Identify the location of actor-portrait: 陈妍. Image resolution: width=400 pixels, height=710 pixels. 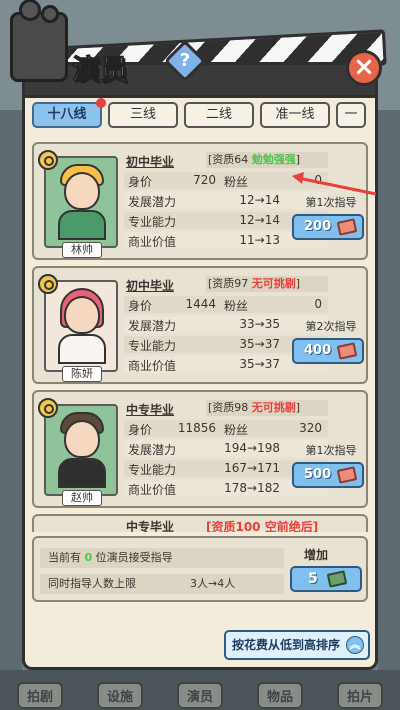
(81, 331).